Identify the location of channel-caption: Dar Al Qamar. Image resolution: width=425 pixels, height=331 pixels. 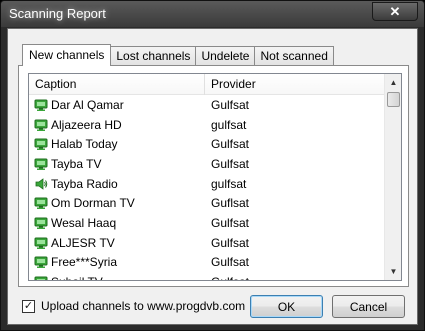
(117, 105).